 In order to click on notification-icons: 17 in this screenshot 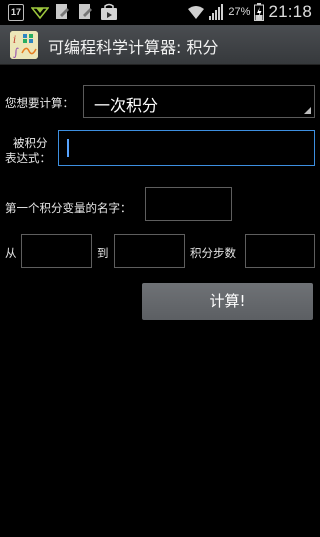, I will do `click(62, 12)`.